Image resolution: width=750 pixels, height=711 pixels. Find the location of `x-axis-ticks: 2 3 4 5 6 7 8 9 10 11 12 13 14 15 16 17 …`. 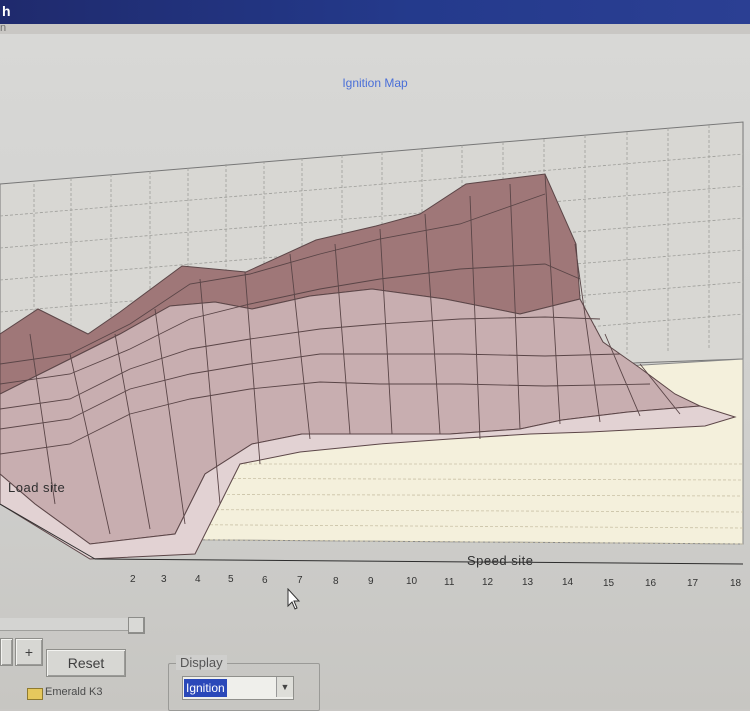

x-axis-ticks: 2 3 4 5 6 7 8 9 10 11 12 13 14 15 16 17 … is located at coordinates (436, 581).